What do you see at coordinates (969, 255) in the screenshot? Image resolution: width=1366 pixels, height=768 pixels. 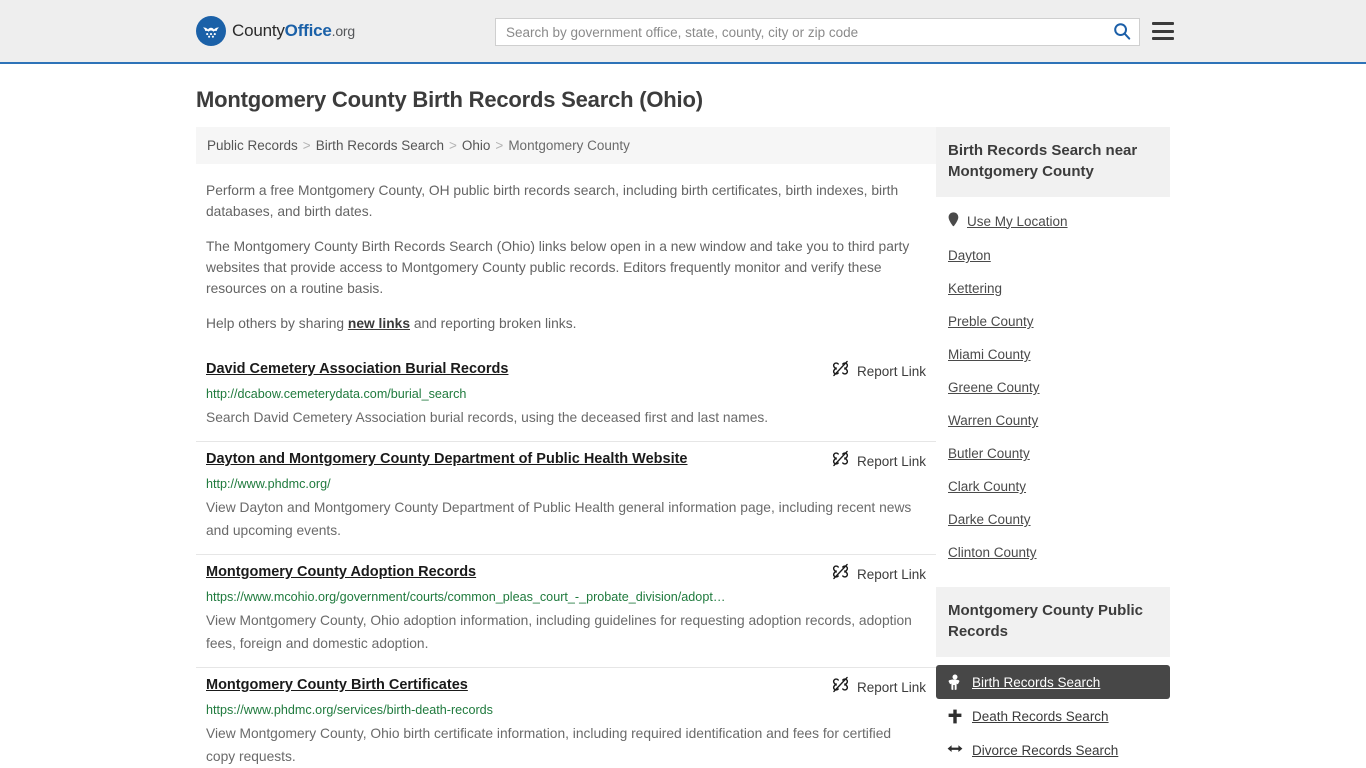 I see `nearby-link-label: Dayton` at bounding box center [969, 255].